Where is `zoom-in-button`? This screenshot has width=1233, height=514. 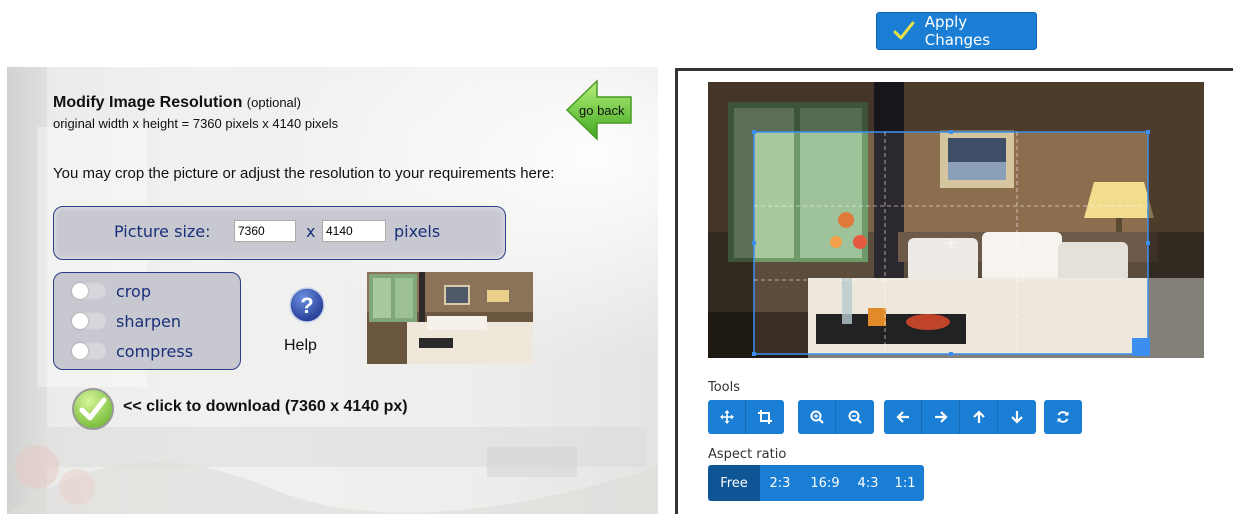 zoom-in-button is located at coordinates (817, 417).